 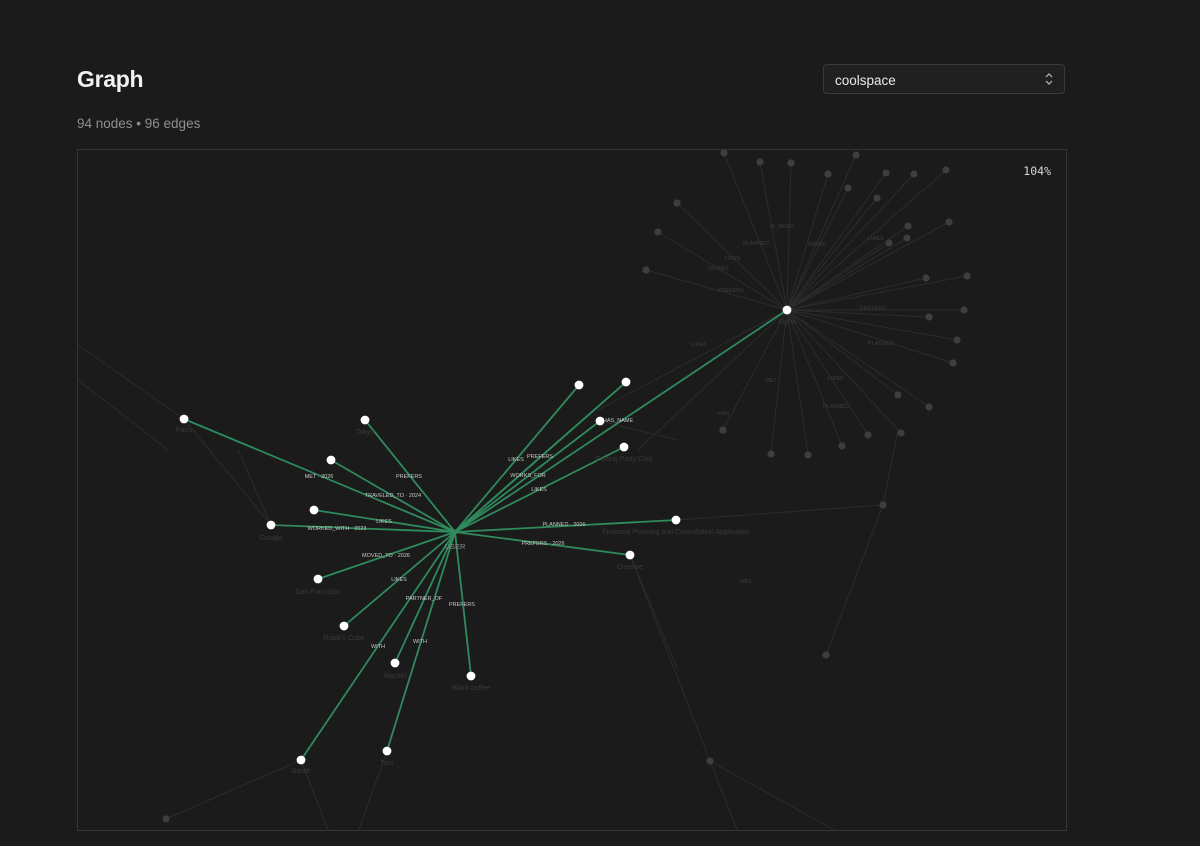 What do you see at coordinates (542, 544) in the screenshot?
I see `graph-edge-label: PREFERS · 2026` at bounding box center [542, 544].